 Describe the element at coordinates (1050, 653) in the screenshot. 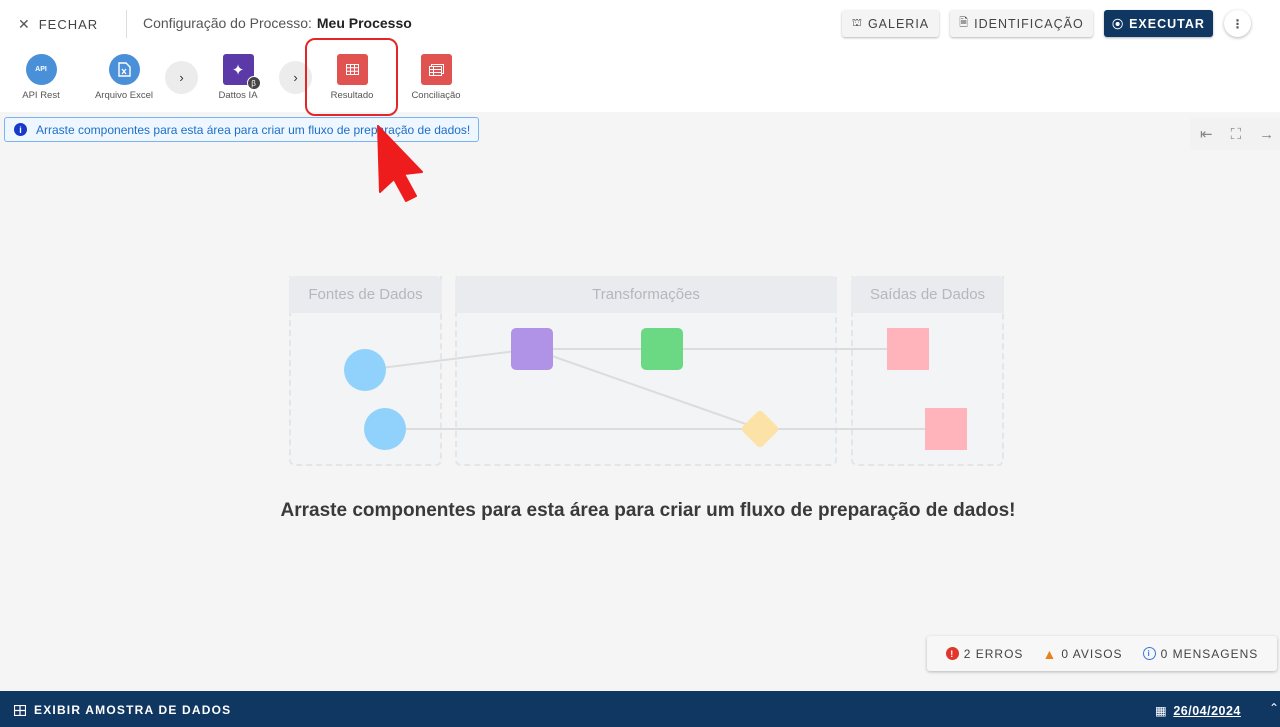

I see `warning-icon: ▲` at that location.